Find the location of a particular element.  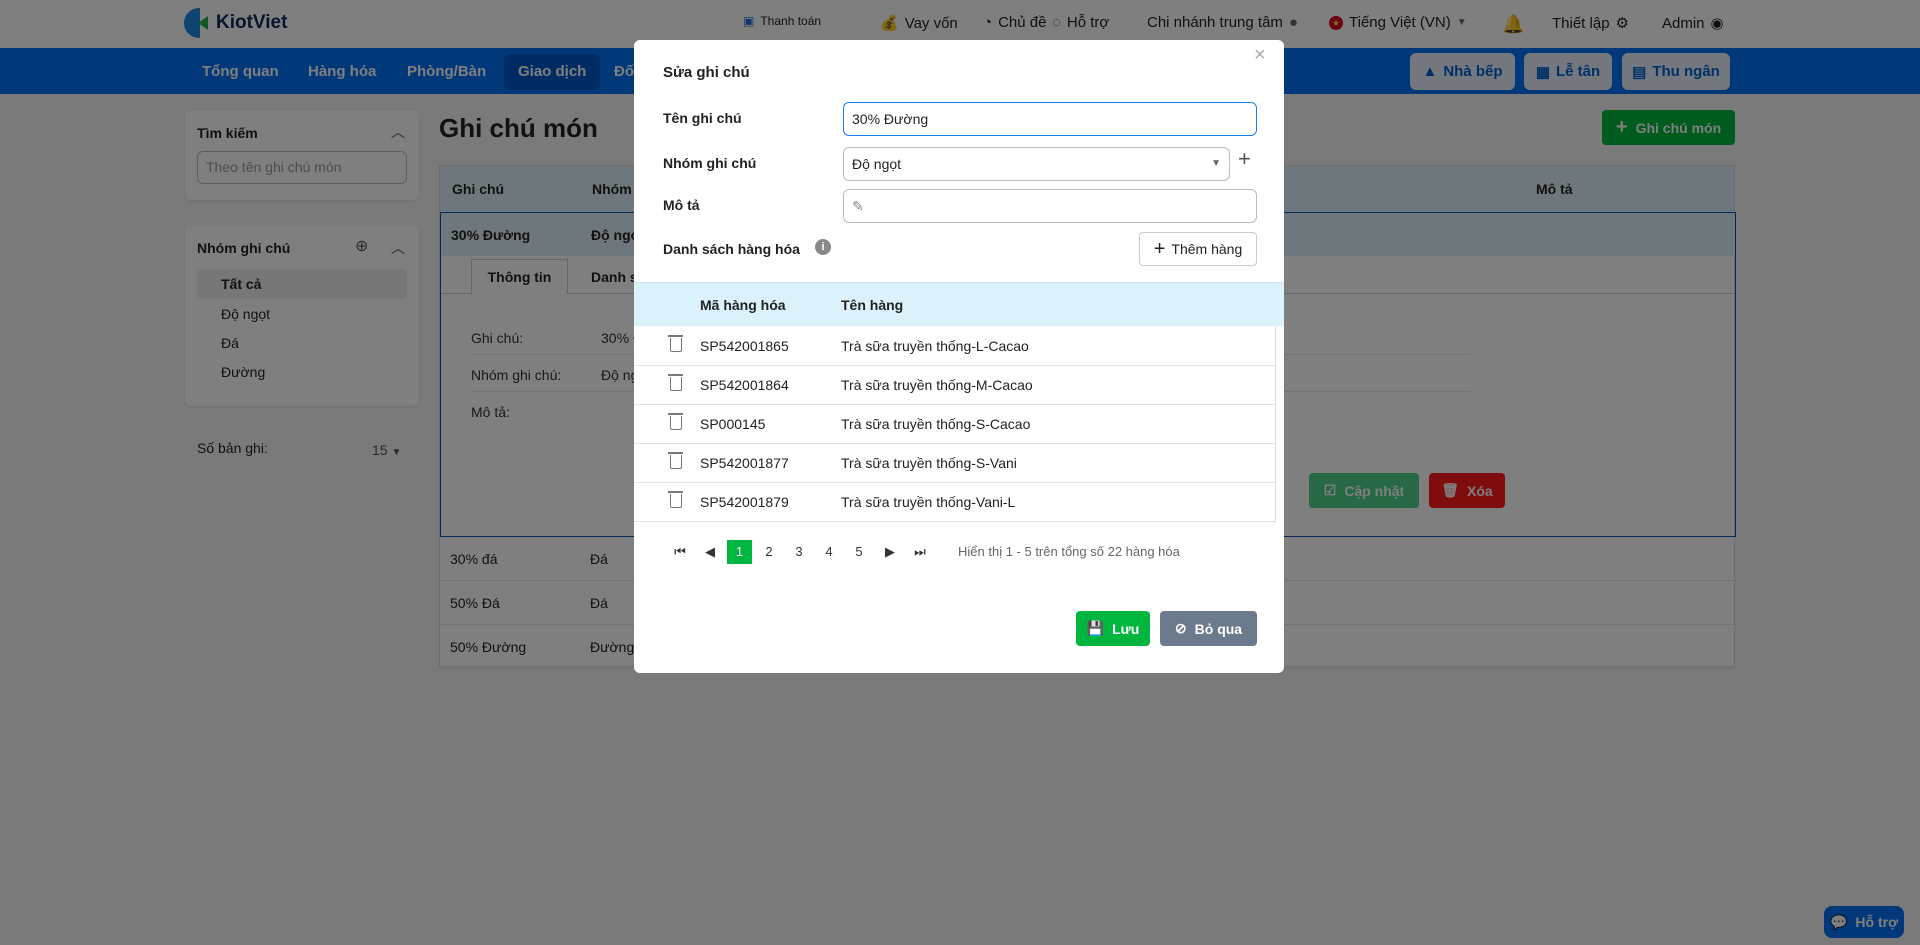

item-name: Trà sữa truyền thống-L-Cacao is located at coordinates (935, 346).